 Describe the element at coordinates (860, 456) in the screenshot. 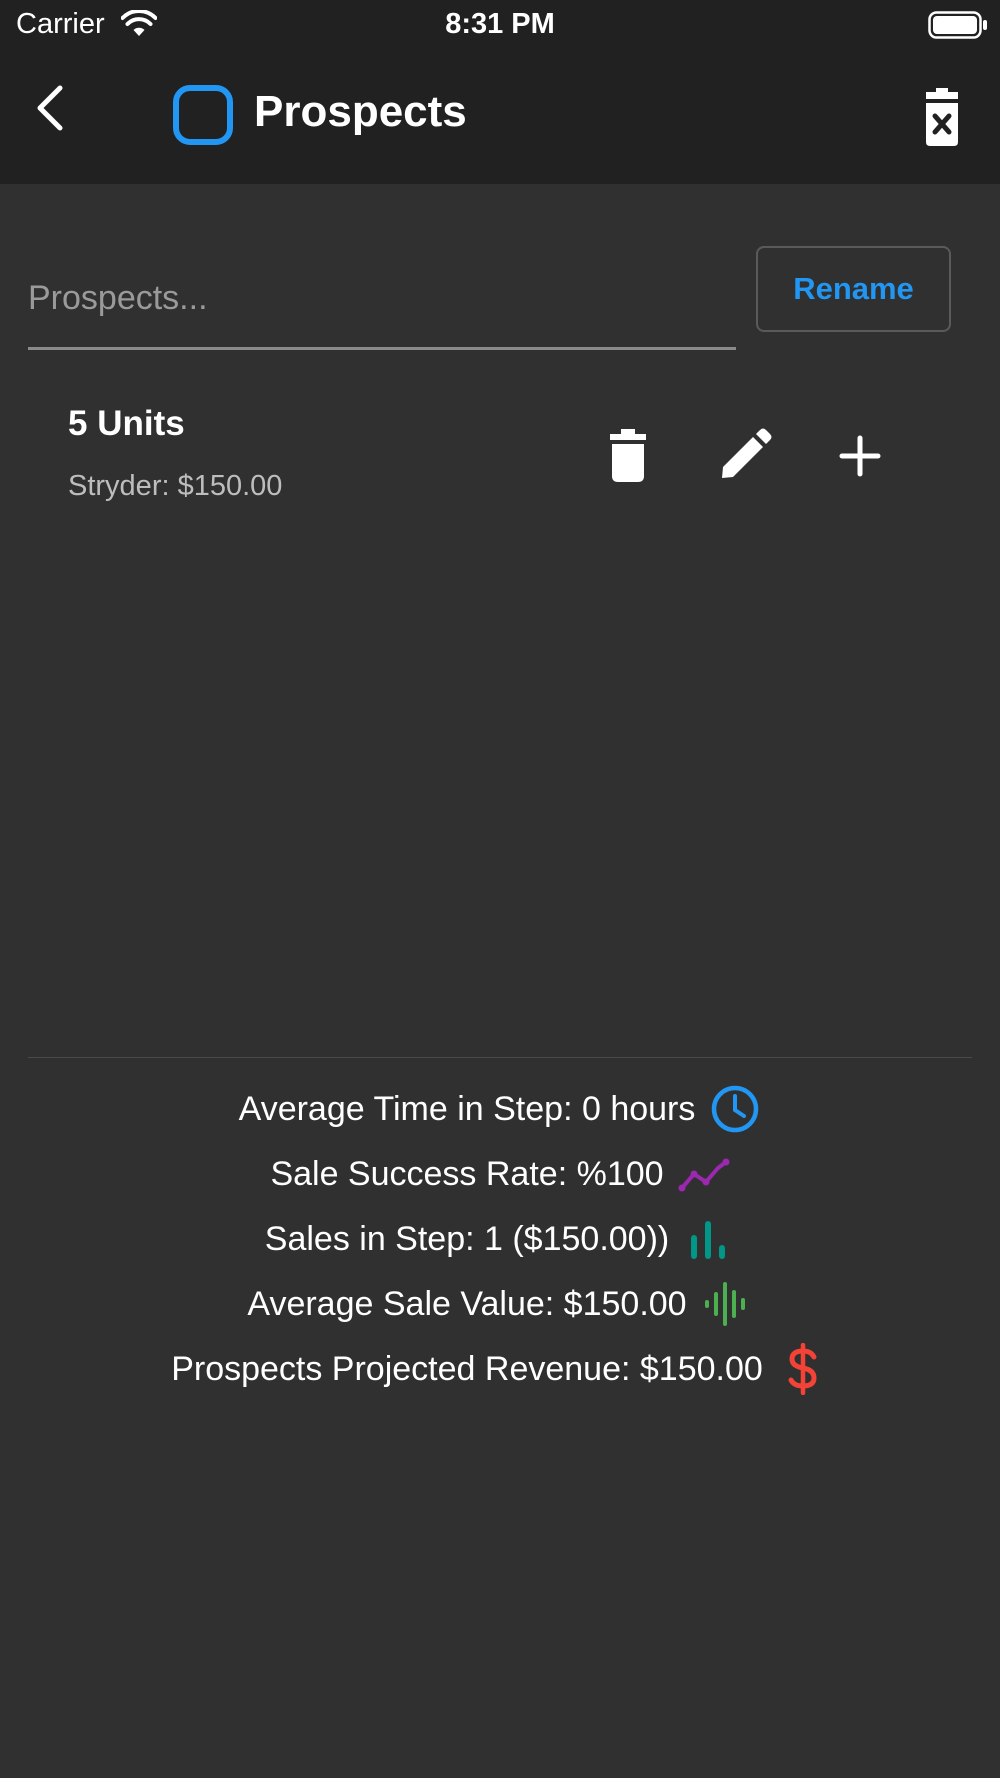

I see `add-item-button` at that location.